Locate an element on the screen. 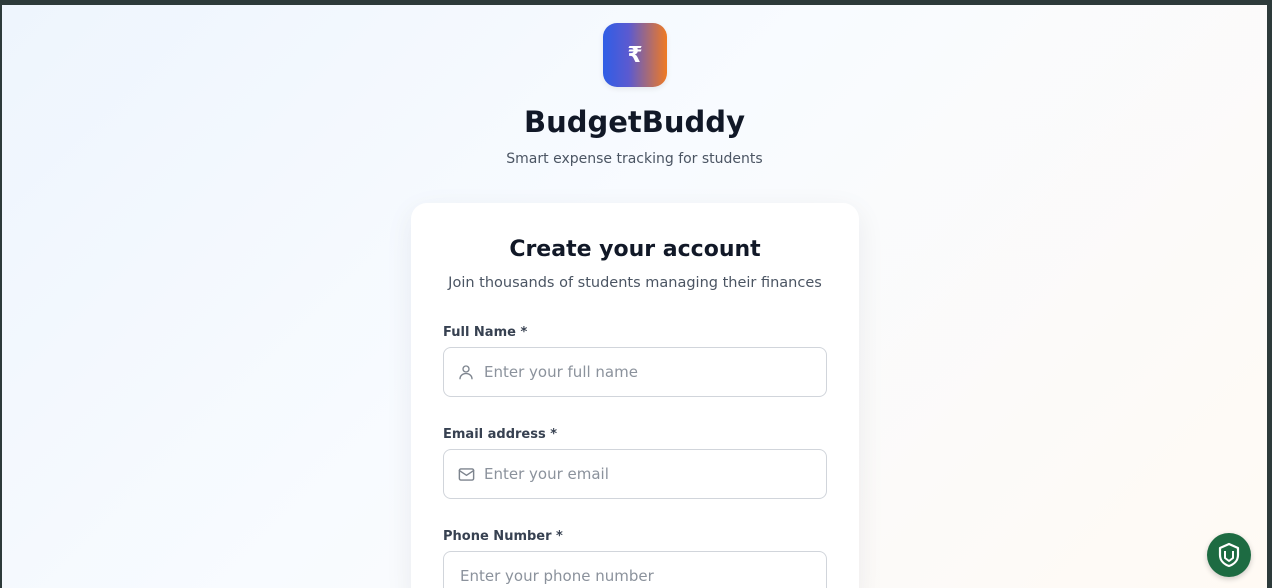 Image resolution: width=1272 pixels, height=588 pixels. phone-input is located at coordinates (635, 570).